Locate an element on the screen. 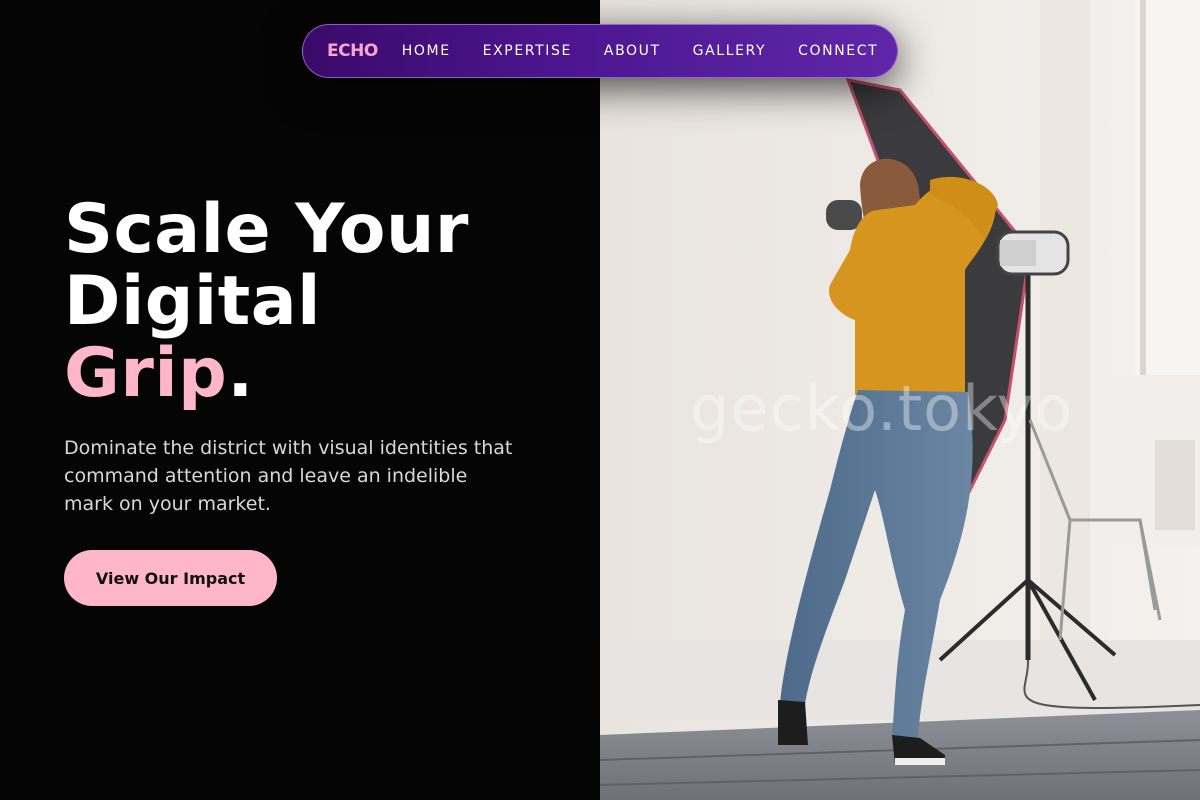 The image size is (1200, 800). view-impact-button: View Our Impact is located at coordinates (170, 578).